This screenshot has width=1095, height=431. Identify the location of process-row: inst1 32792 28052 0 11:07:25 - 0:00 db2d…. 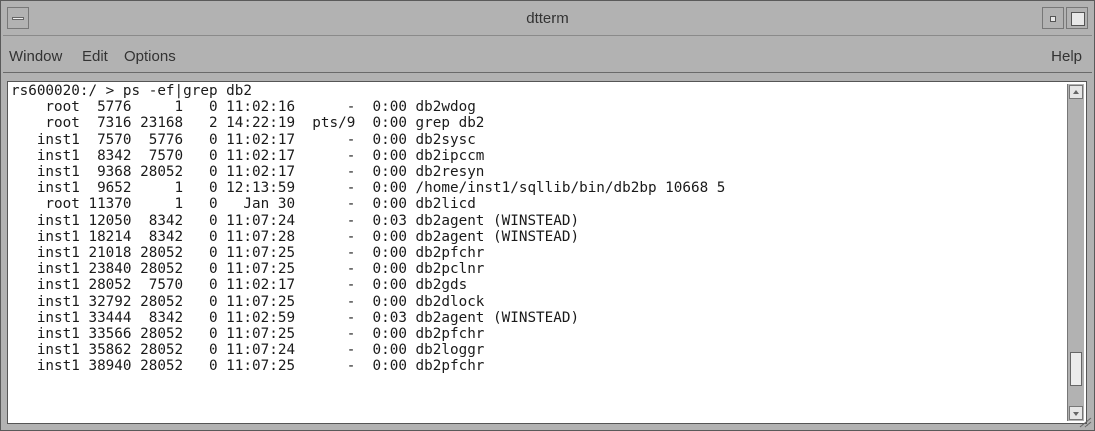
(248, 301).